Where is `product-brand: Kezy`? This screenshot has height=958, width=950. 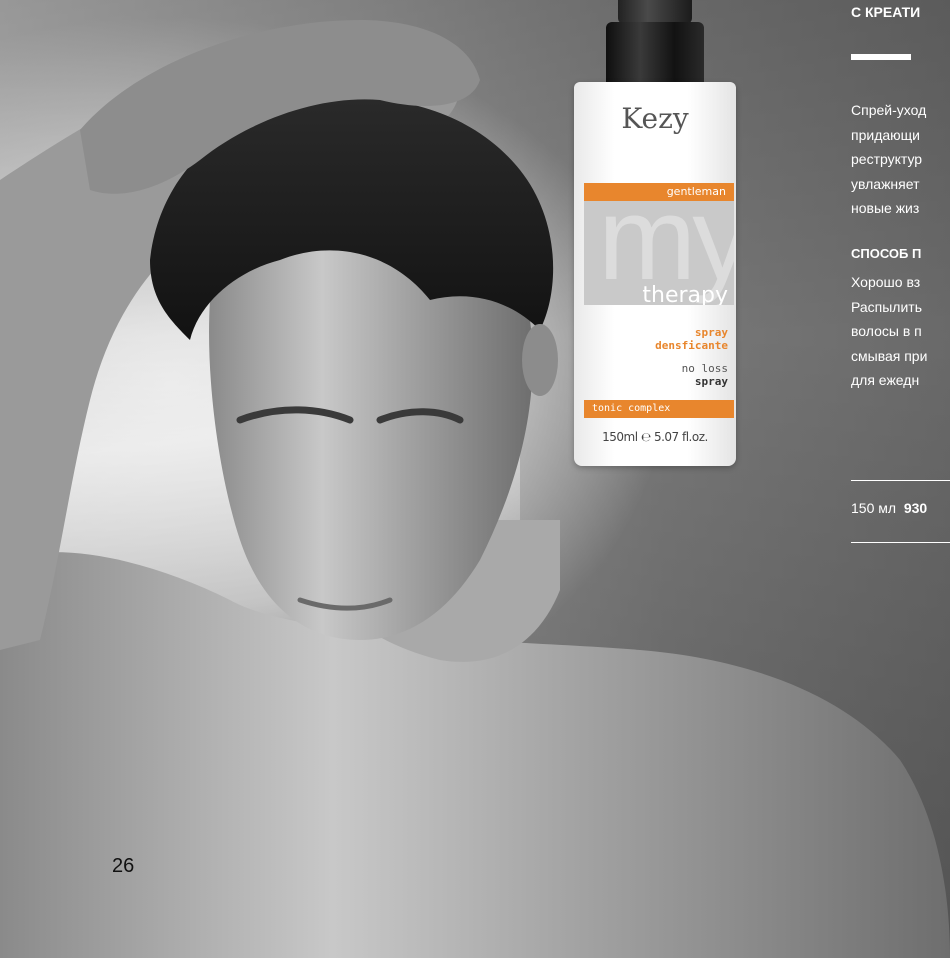
product-brand: Kezy is located at coordinates (655, 118).